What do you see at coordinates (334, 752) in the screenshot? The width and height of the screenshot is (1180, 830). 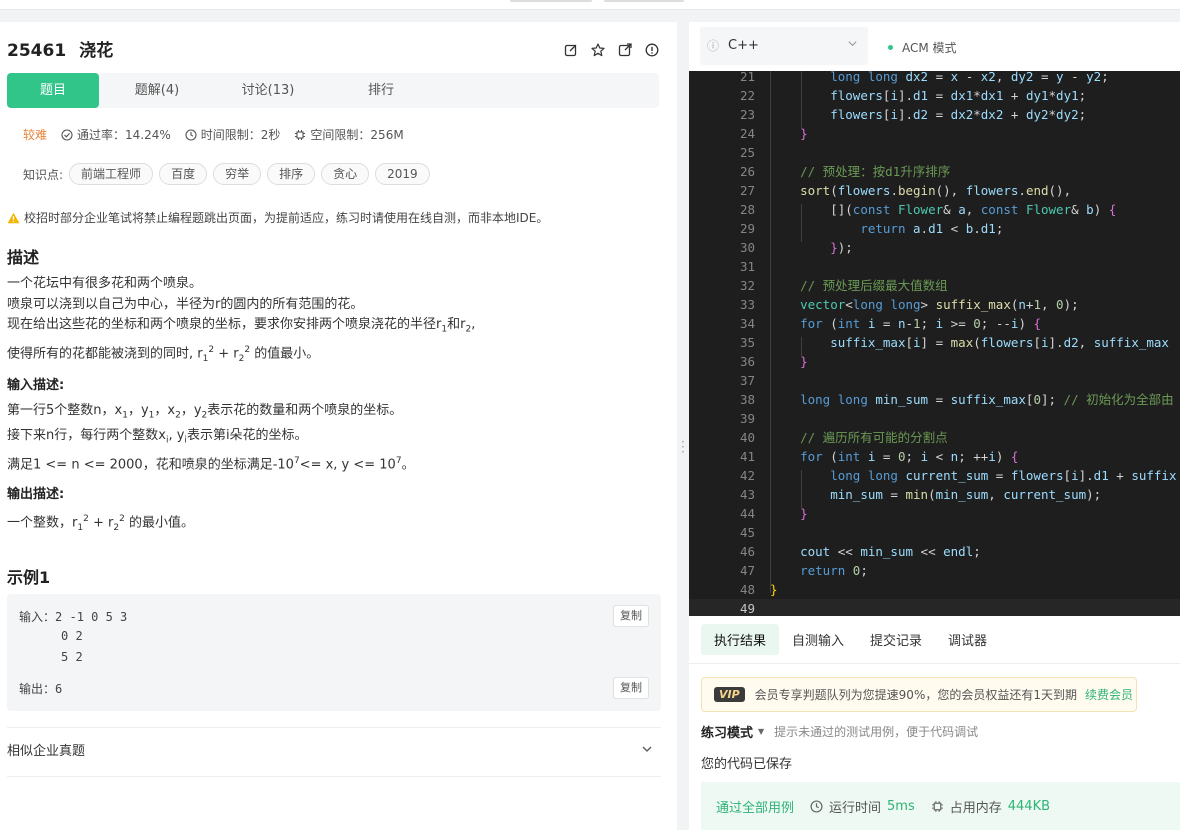 I see `similar-questions-toggle: 相似企业真题` at bounding box center [334, 752].